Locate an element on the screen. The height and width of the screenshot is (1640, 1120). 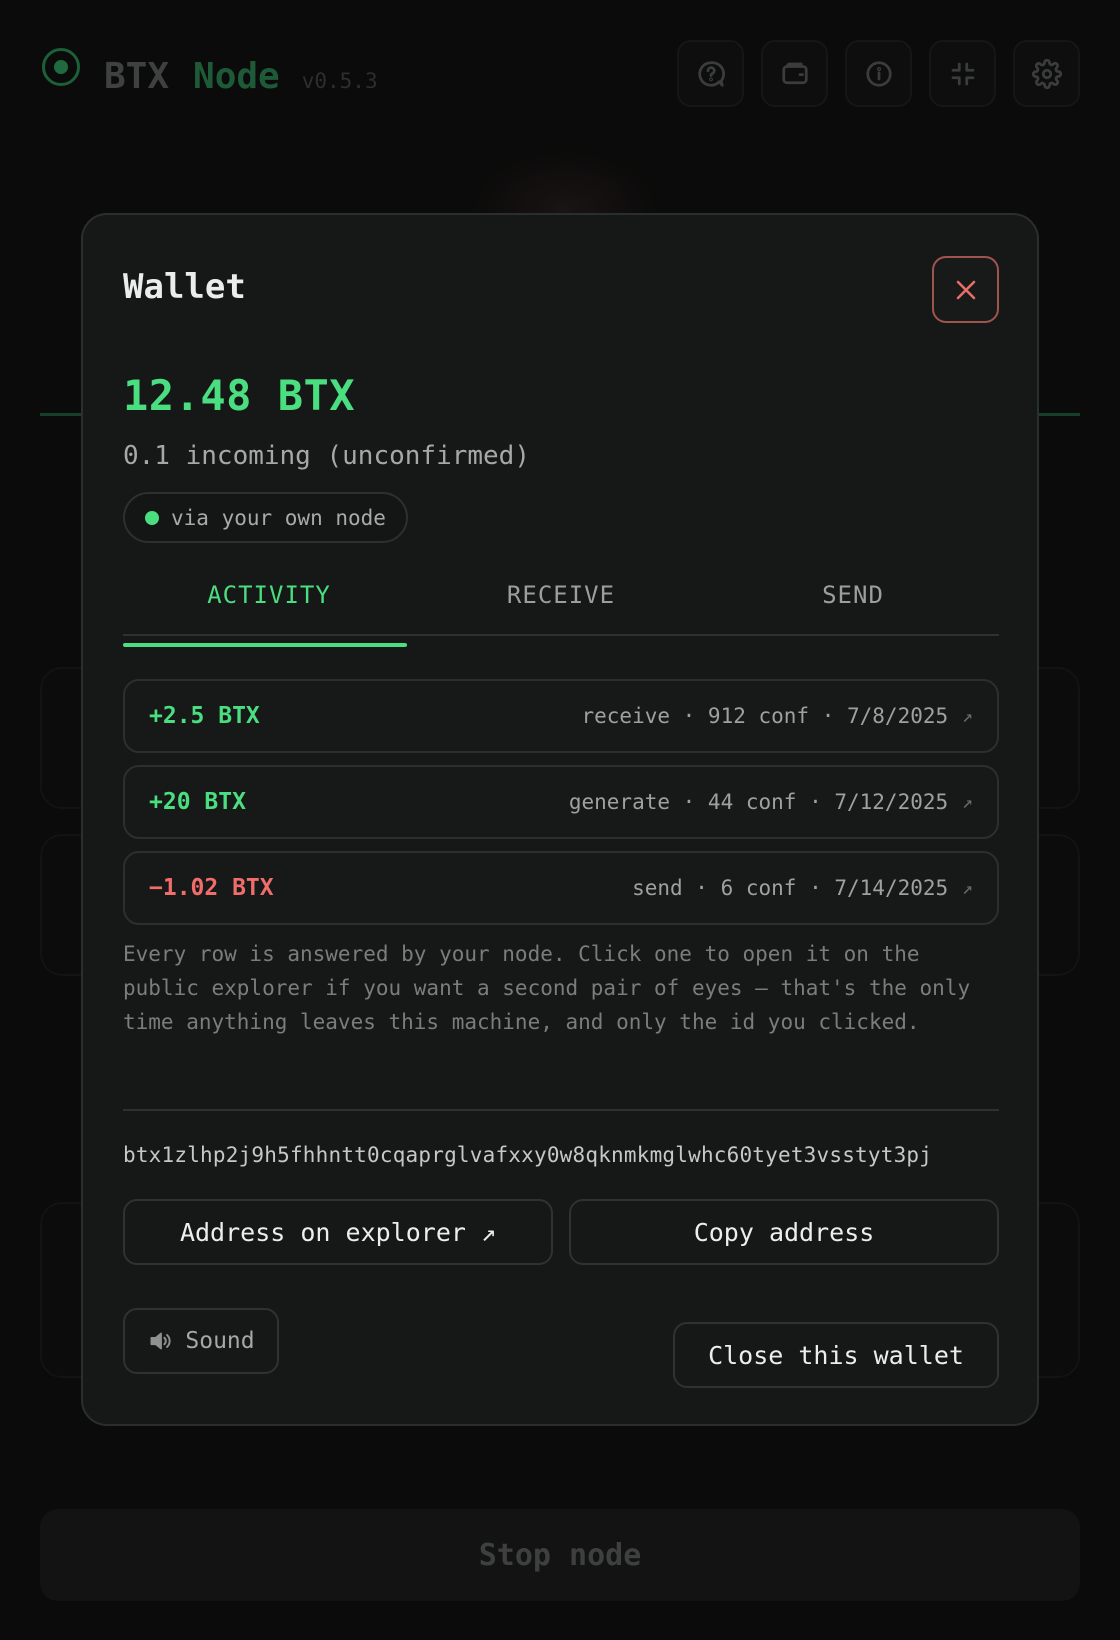
info-button is located at coordinates (878, 73).